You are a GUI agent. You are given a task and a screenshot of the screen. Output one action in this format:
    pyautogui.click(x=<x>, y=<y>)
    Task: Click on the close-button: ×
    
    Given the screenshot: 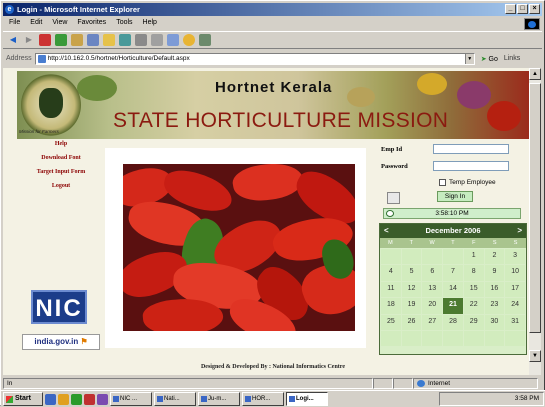 What is the action you would take?
    pyautogui.click(x=534, y=9)
    